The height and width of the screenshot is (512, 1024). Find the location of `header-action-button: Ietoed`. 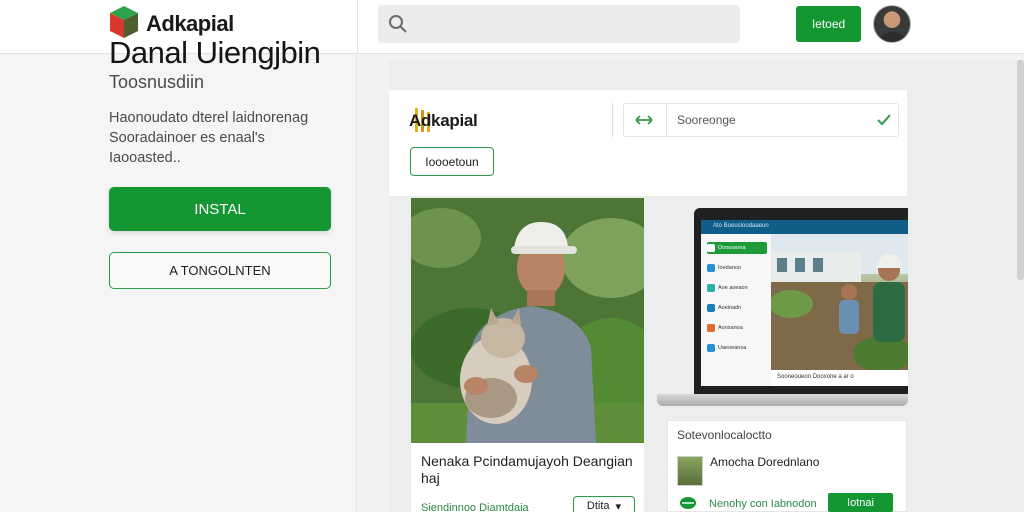

header-action-button: Ietoed is located at coordinates (828, 24).